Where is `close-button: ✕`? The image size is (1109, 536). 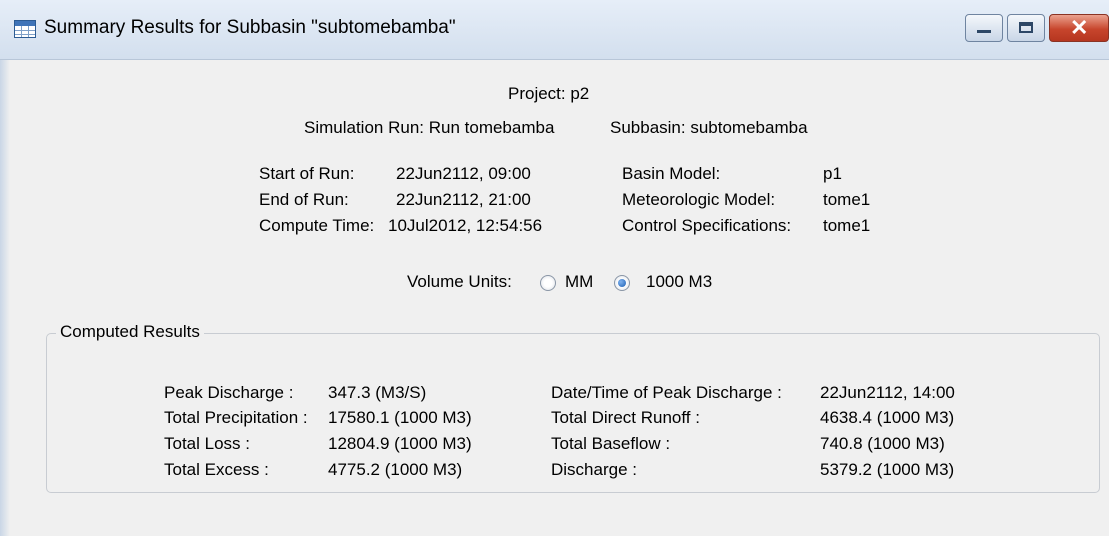
close-button: ✕ is located at coordinates (1079, 28).